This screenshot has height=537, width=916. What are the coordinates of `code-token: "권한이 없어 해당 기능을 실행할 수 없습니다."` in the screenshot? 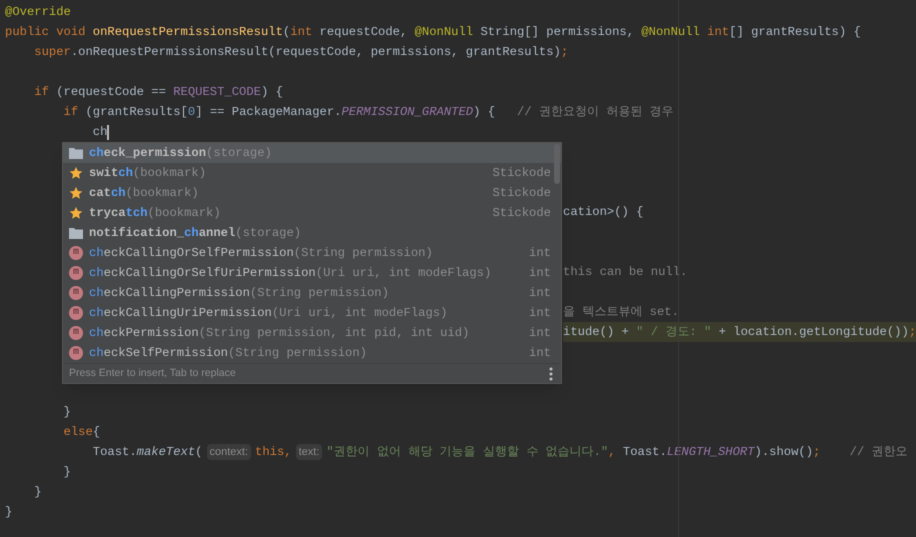 It's located at (467, 452).